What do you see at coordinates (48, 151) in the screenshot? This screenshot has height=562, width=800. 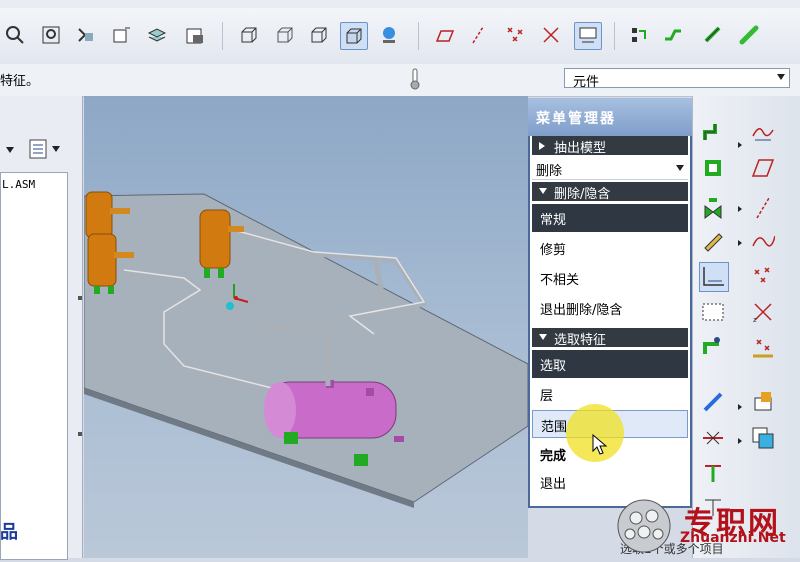 I see `tree-settings-icon` at bounding box center [48, 151].